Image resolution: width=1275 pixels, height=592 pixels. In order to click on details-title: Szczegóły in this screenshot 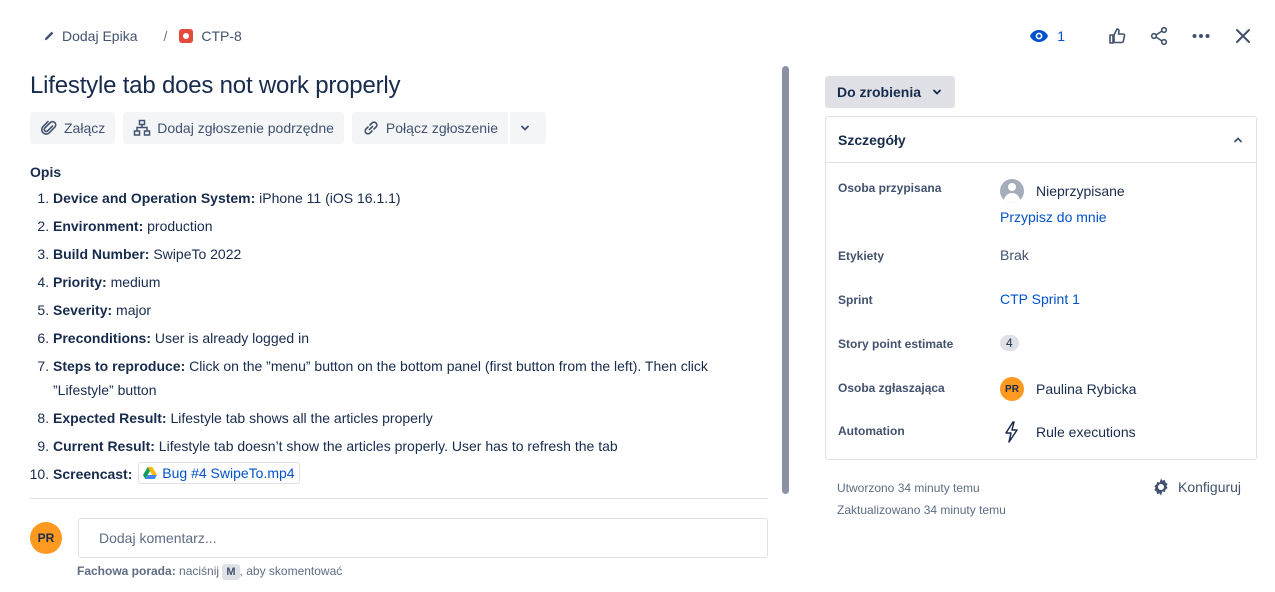, I will do `click(872, 139)`.